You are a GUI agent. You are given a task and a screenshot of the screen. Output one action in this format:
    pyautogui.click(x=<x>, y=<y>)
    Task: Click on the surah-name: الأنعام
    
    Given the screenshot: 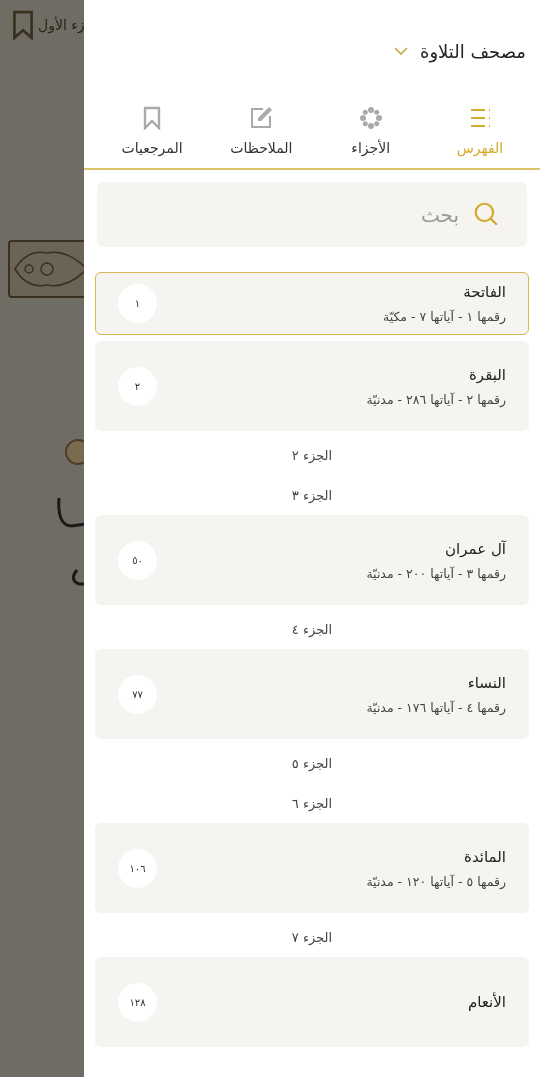 What is the action you would take?
    pyautogui.click(x=487, y=1002)
    